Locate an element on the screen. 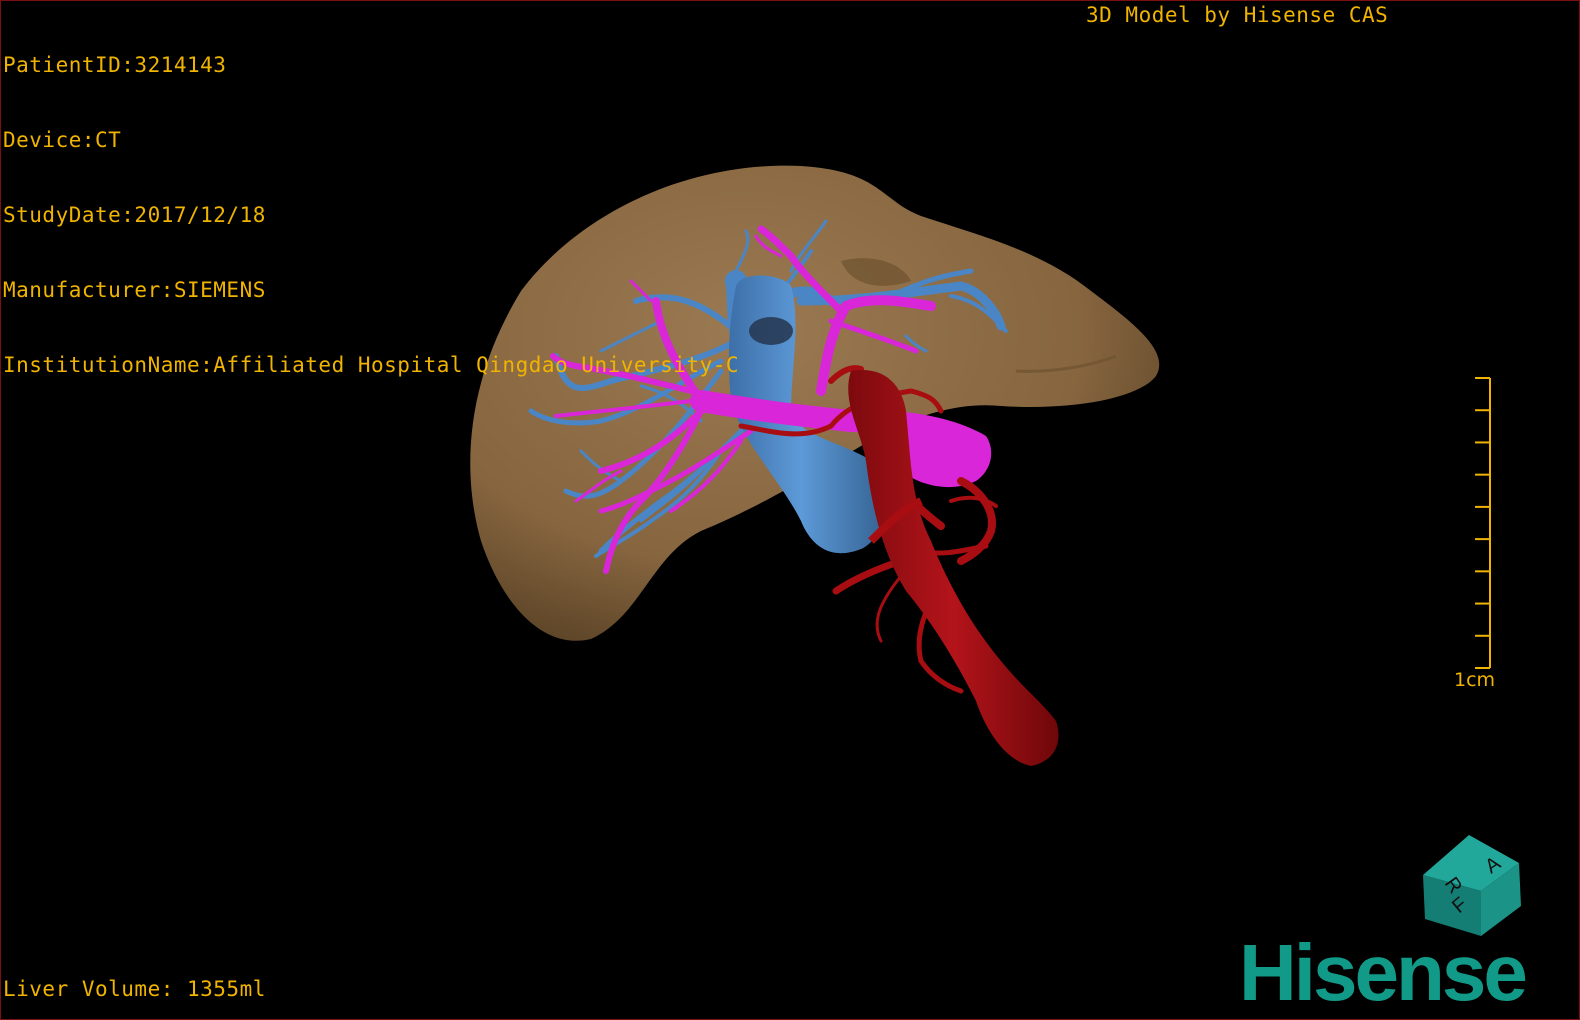  hisense-logo: Hisense is located at coordinates (1383, 972).